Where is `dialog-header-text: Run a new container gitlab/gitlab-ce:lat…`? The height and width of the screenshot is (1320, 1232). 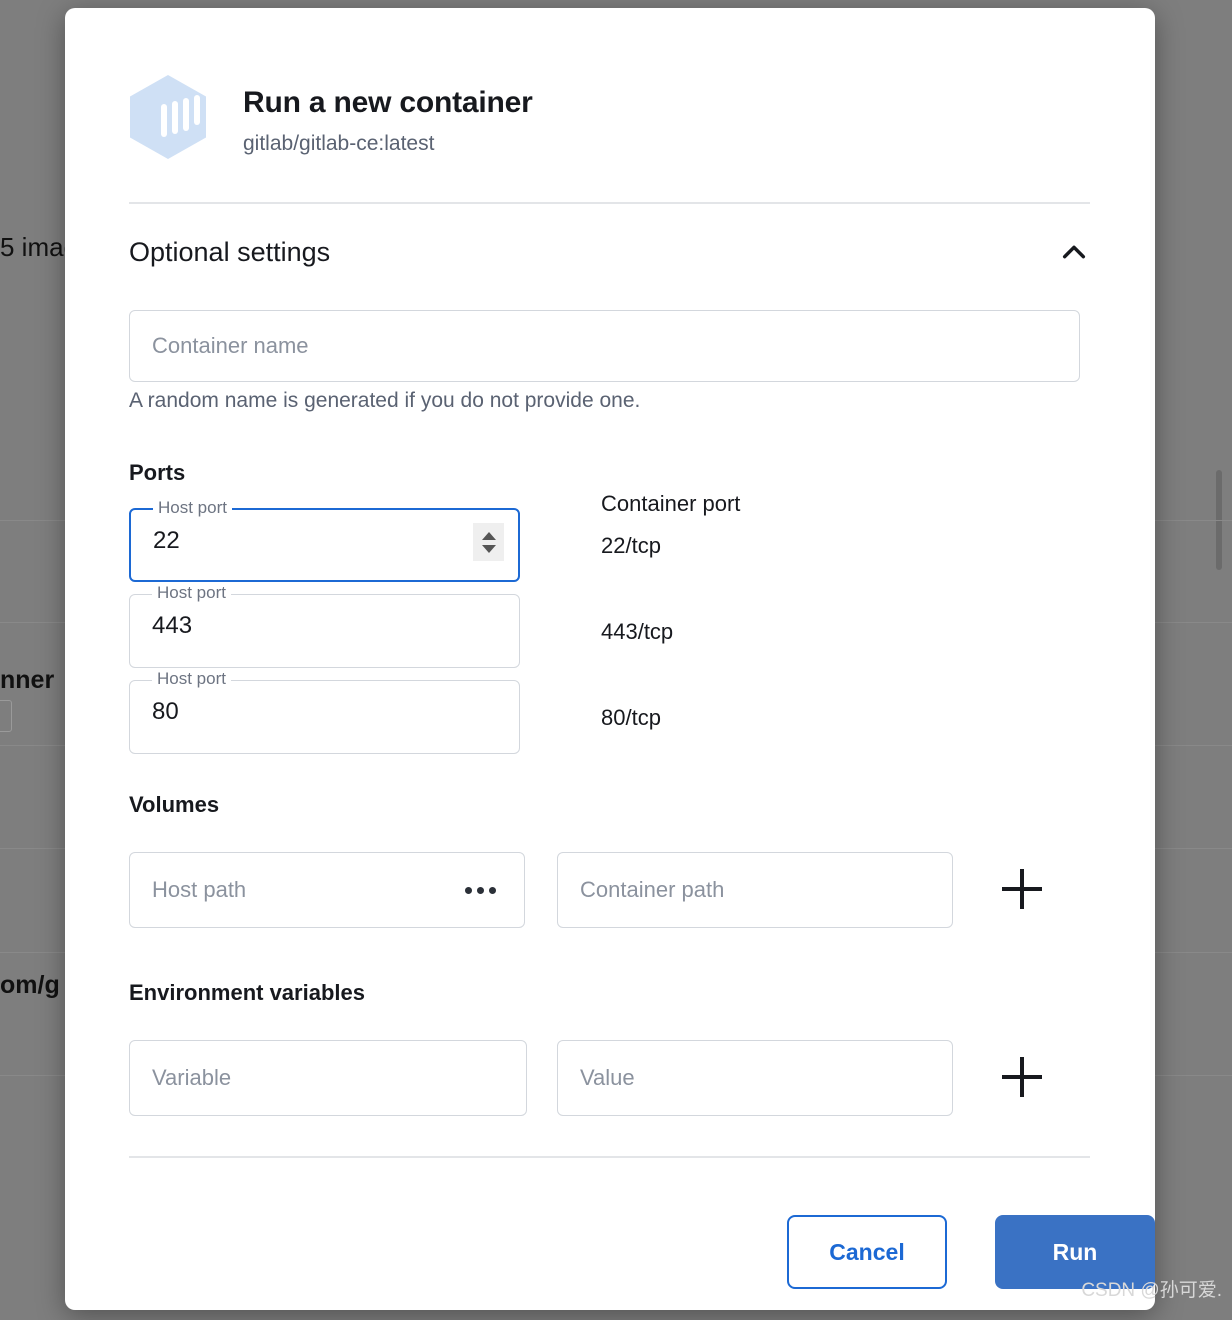 dialog-header-text: Run a new container gitlab/gitlab-ce:lat… is located at coordinates (388, 115).